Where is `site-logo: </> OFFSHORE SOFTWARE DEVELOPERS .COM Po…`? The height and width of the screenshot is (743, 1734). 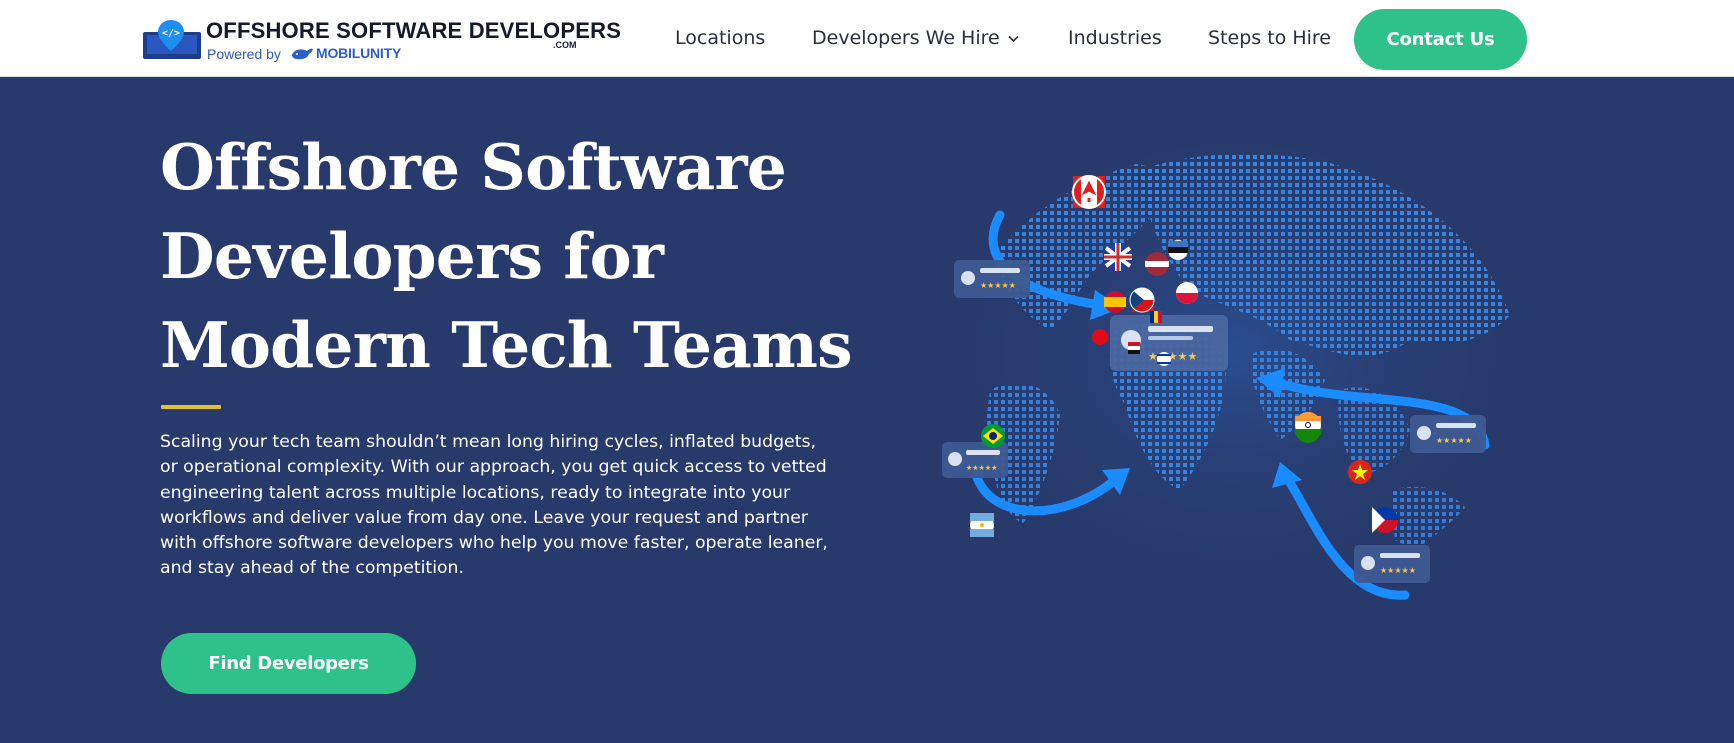
site-logo: </> OFFSHORE SOFTWARE DEVELOPERS .COM Po… is located at coordinates (382, 40).